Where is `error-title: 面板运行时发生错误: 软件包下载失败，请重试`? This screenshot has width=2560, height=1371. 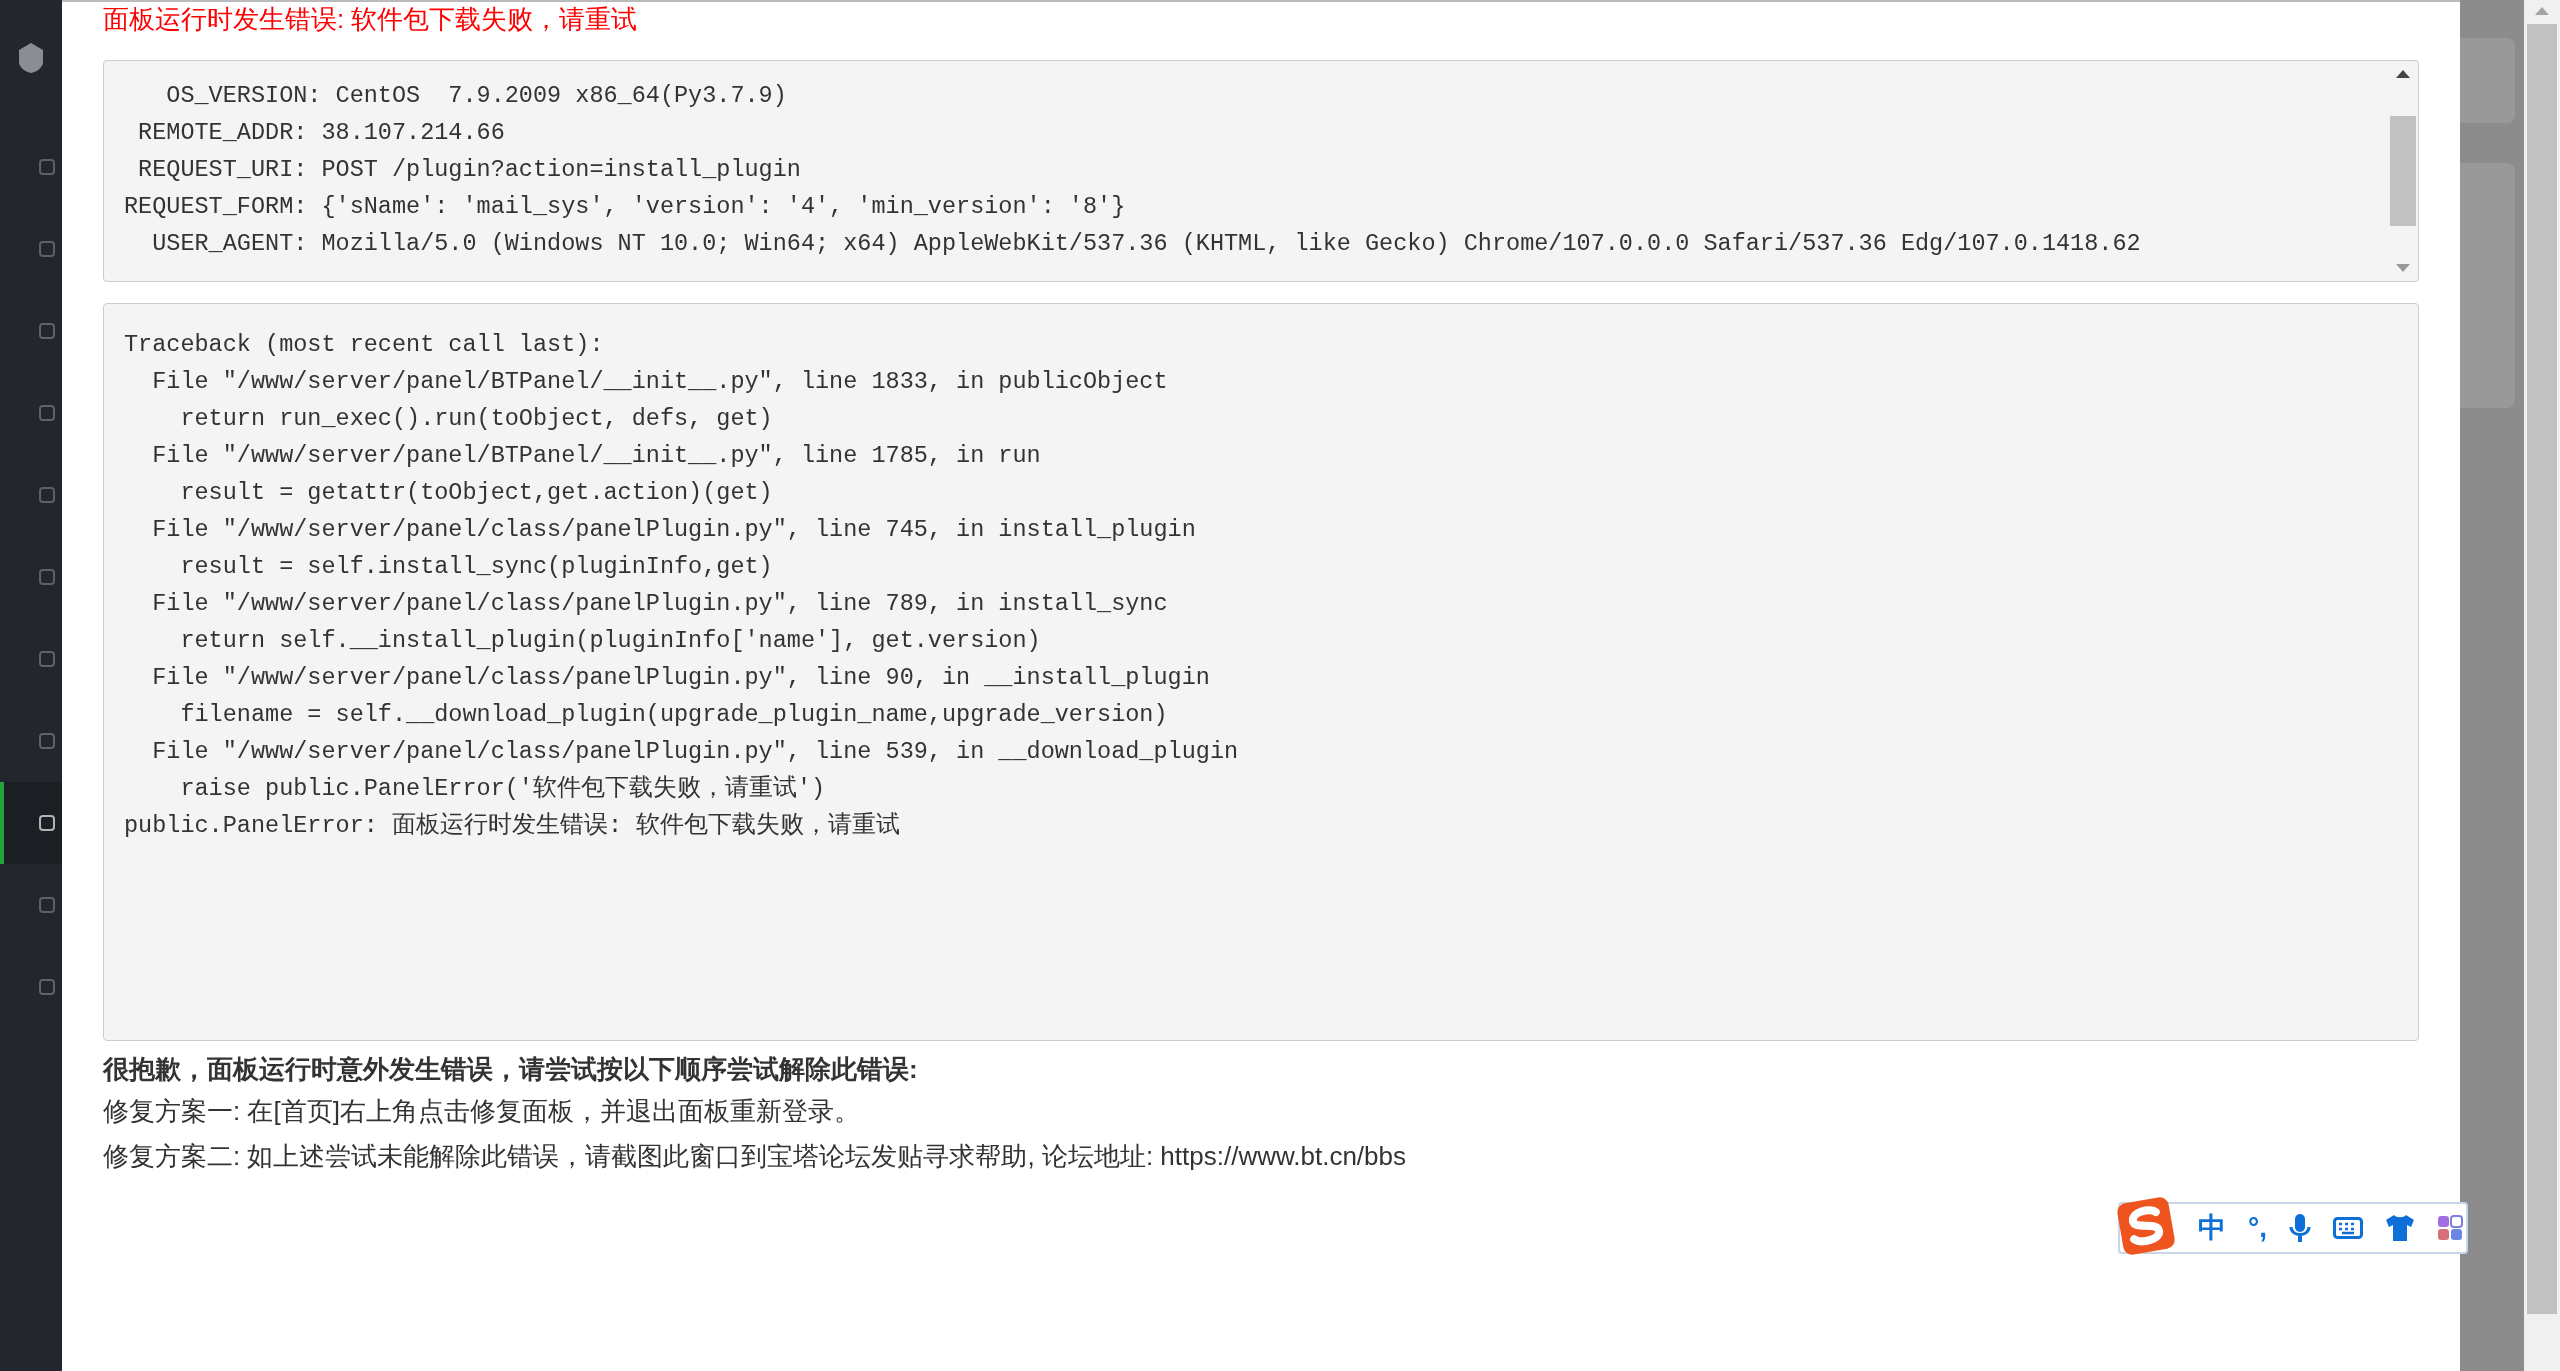
error-title: 面板运行时发生错误: 软件包下载失败，请重试 is located at coordinates (371, 19).